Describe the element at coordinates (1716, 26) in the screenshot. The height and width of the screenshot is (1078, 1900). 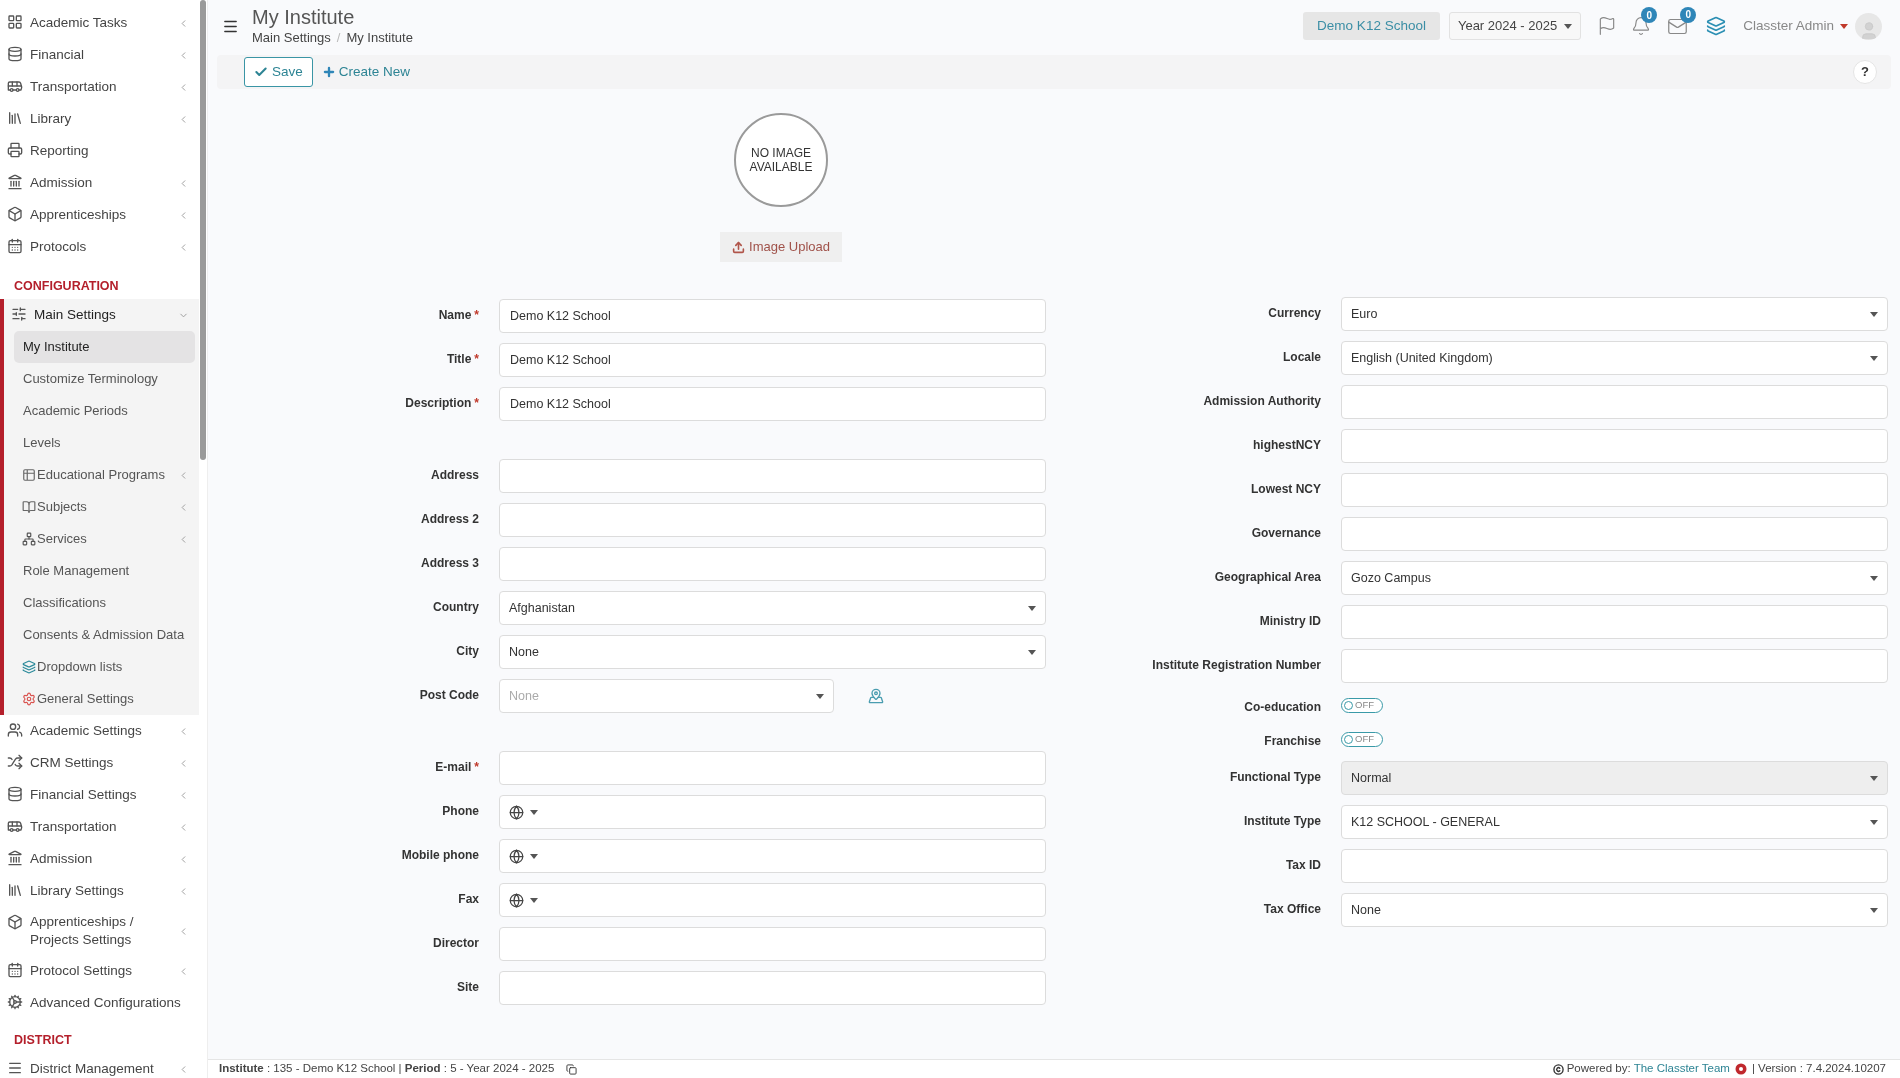
I see `layers-icon` at that location.